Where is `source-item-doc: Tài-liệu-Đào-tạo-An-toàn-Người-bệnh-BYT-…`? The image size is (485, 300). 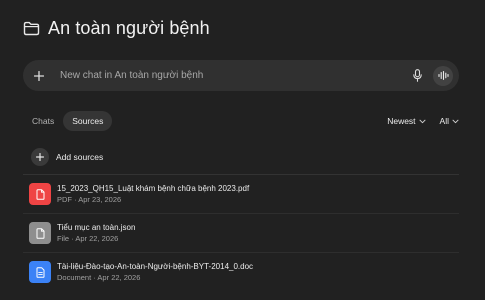 source-item-doc: Tài-liệu-Đào-tạo-An-toàn-Người-bệnh-BYT-… is located at coordinates (241, 272).